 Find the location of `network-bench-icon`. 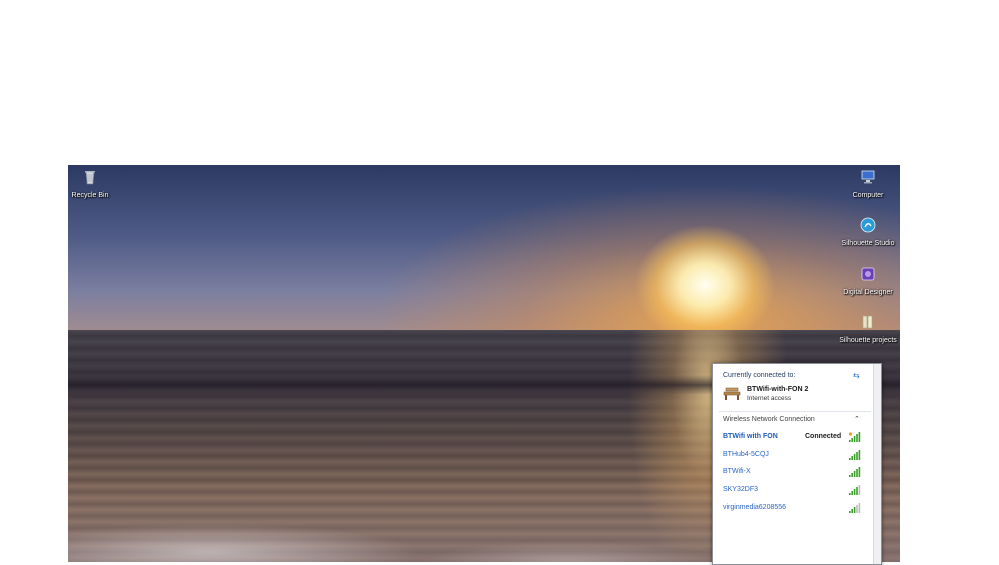

network-bench-icon is located at coordinates (732, 393).